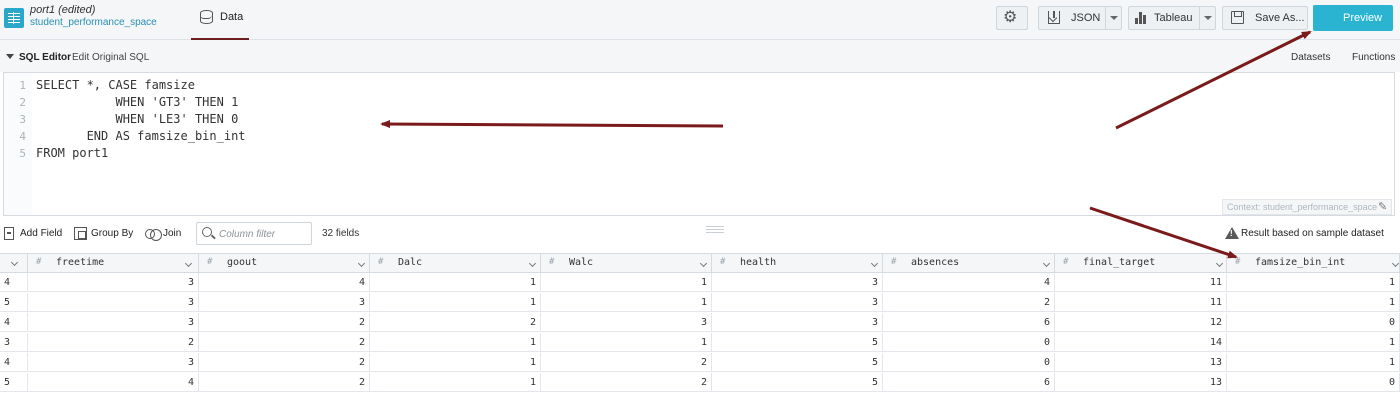 The height and width of the screenshot is (400, 1400). What do you see at coordinates (1141, 263) in the screenshot?
I see `column-header: # final_target` at bounding box center [1141, 263].